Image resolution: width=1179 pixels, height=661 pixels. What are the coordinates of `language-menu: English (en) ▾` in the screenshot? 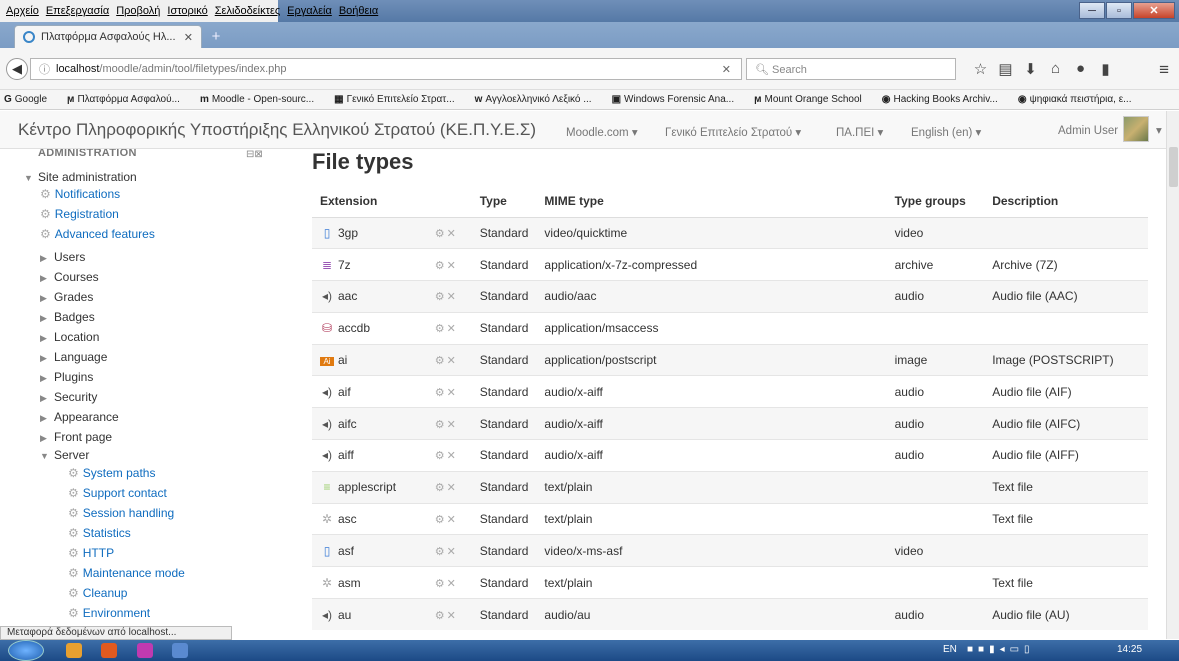 It's located at (946, 132).